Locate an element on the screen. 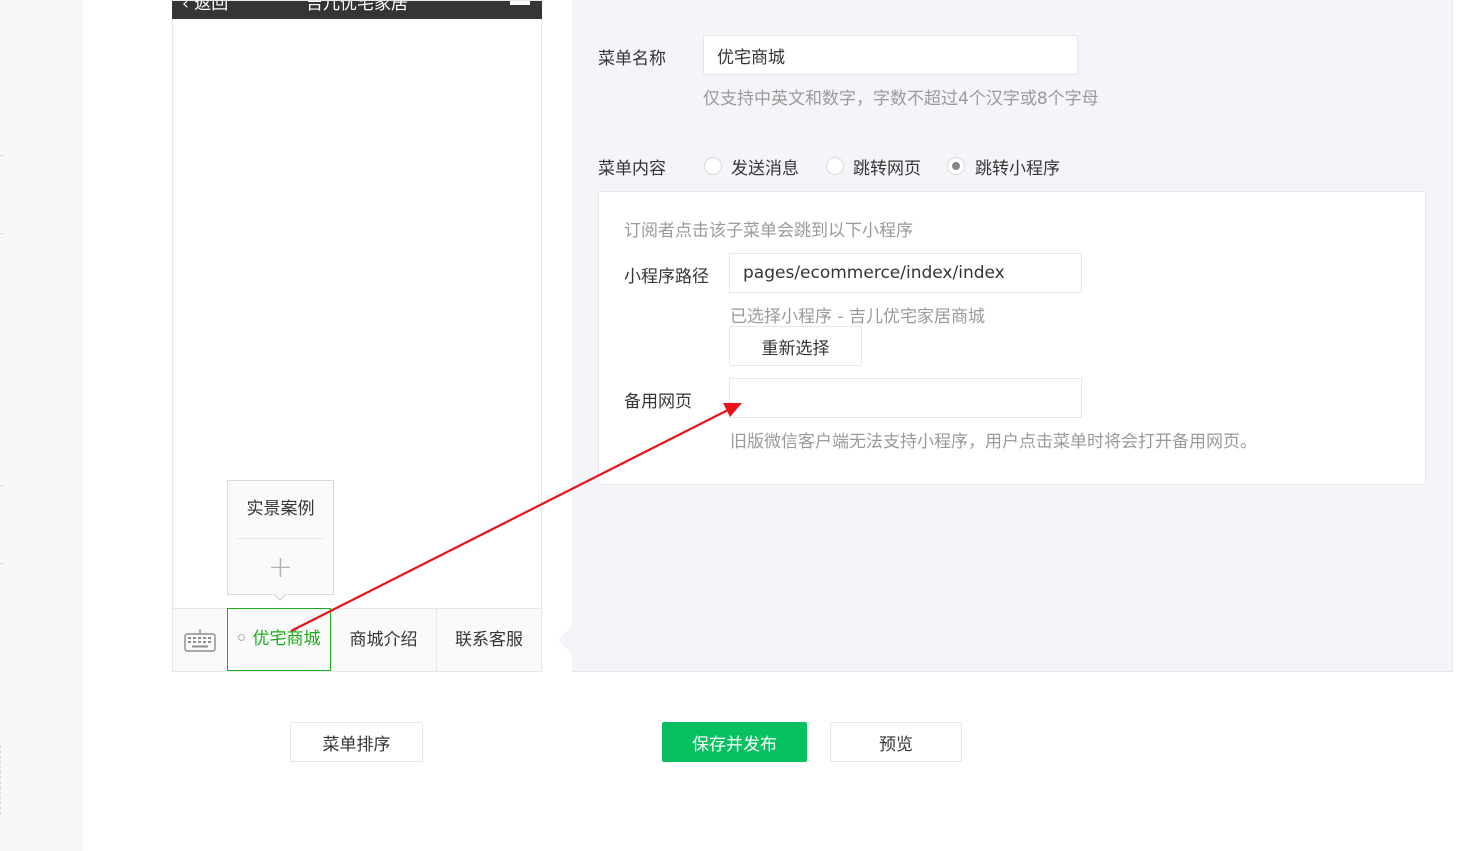  backup-webpage-label: 备用网页 is located at coordinates (658, 402).